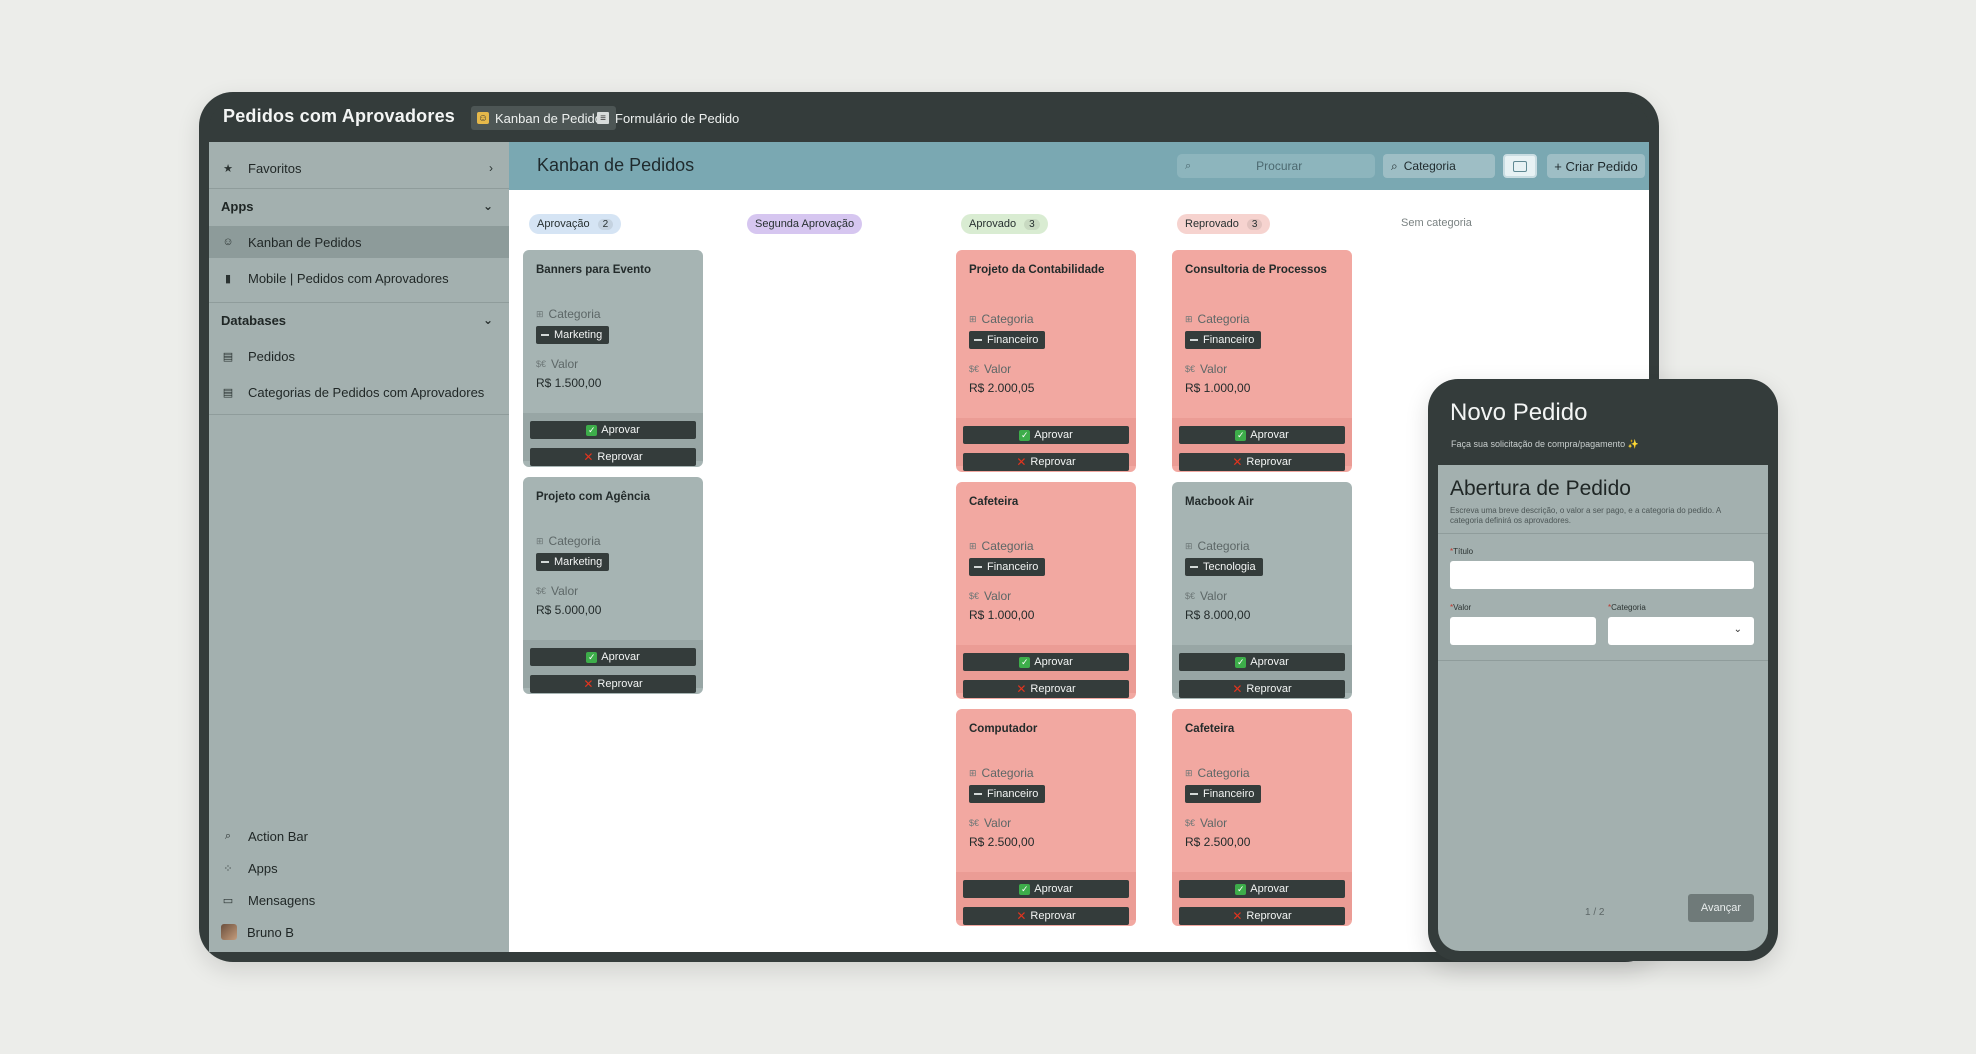 The width and height of the screenshot is (1976, 1054). Describe the element at coordinates (616, 165) in the screenshot. I see `page-title: Kanban de Pedidos` at that location.